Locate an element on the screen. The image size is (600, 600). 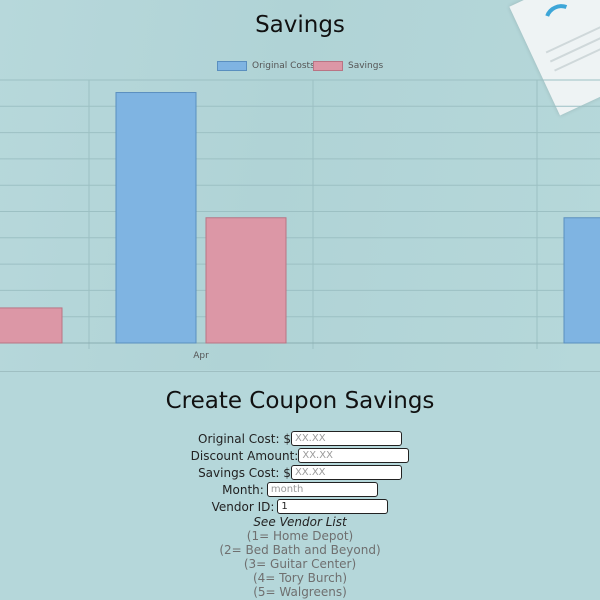
vendor-item-tory-burch: (4= Tory Burch) is located at coordinates (300, 578).